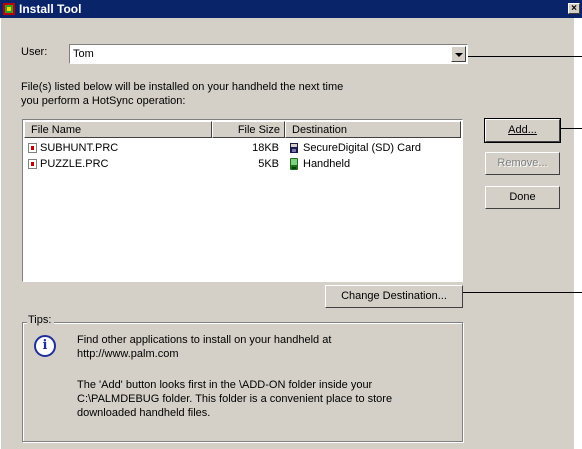 The image size is (582, 449). What do you see at coordinates (458, 54) in the screenshot?
I see `chevron-down-icon` at bounding box center [458, 54].